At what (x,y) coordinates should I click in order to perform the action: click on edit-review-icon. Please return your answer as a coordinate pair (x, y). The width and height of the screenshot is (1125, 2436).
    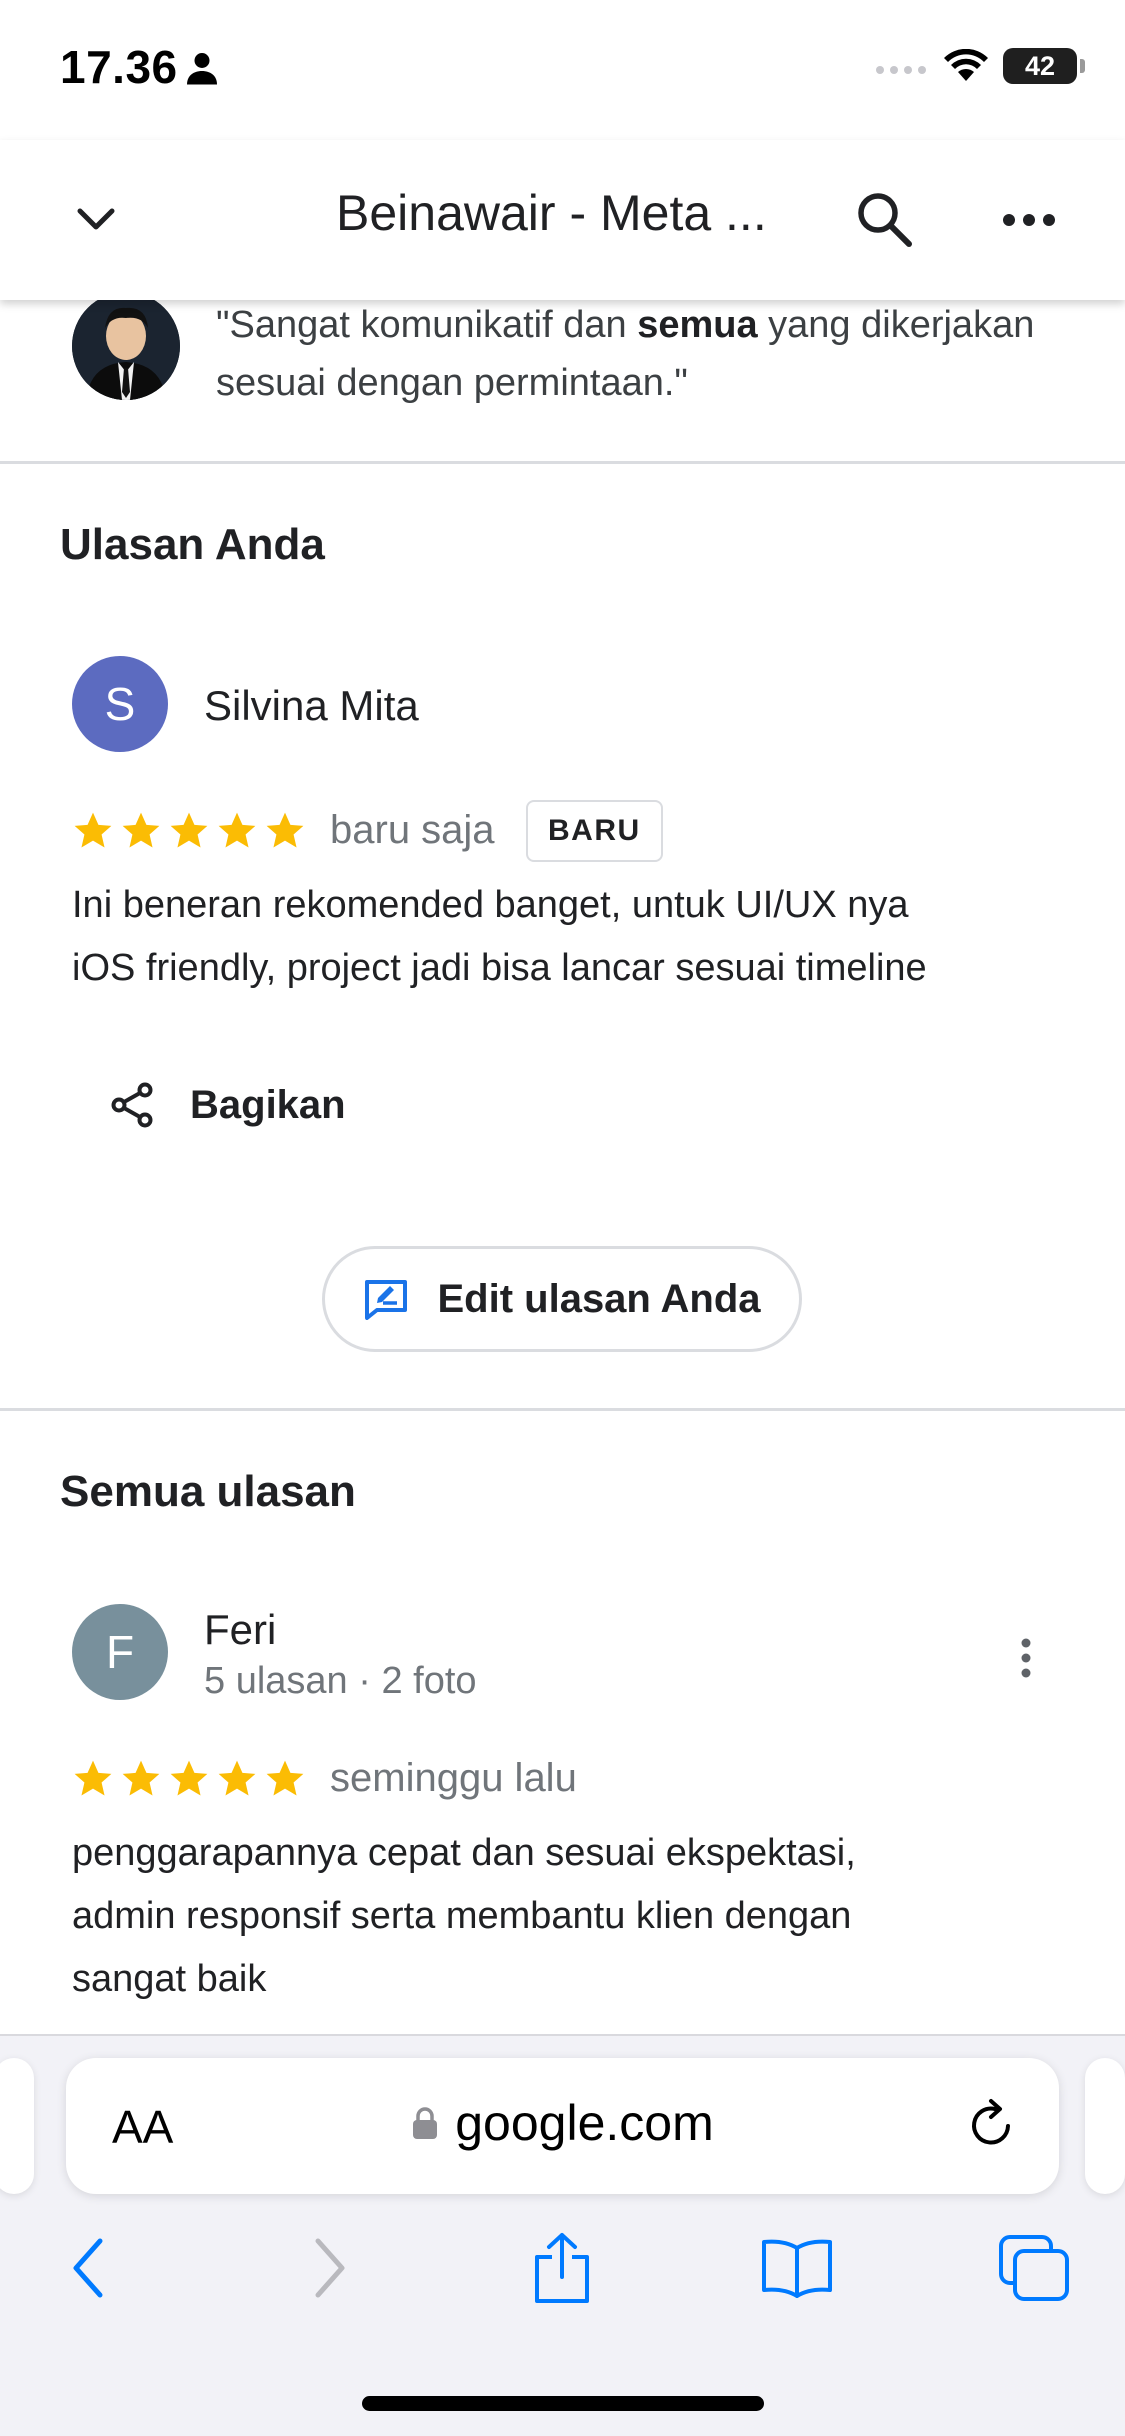
    Looking at the image, I should click on (386, 1300).